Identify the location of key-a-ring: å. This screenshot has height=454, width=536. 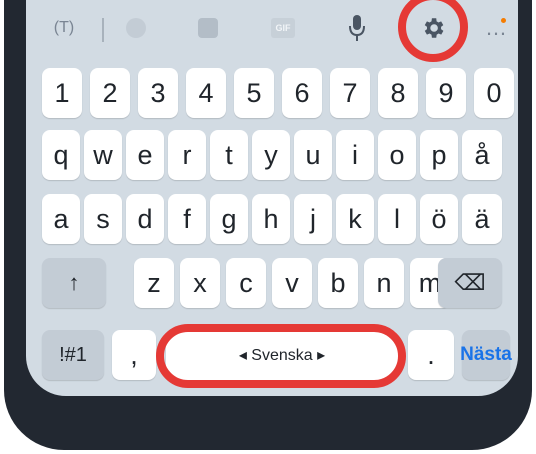
(482, 155).